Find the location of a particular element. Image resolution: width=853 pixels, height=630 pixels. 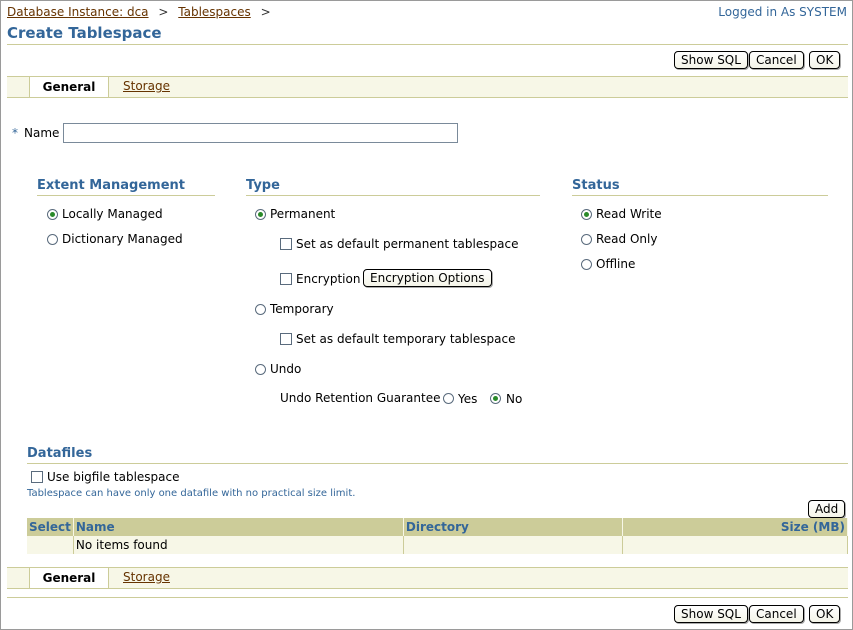

read-only-label: Read Only is located at coordinates (627, 239).